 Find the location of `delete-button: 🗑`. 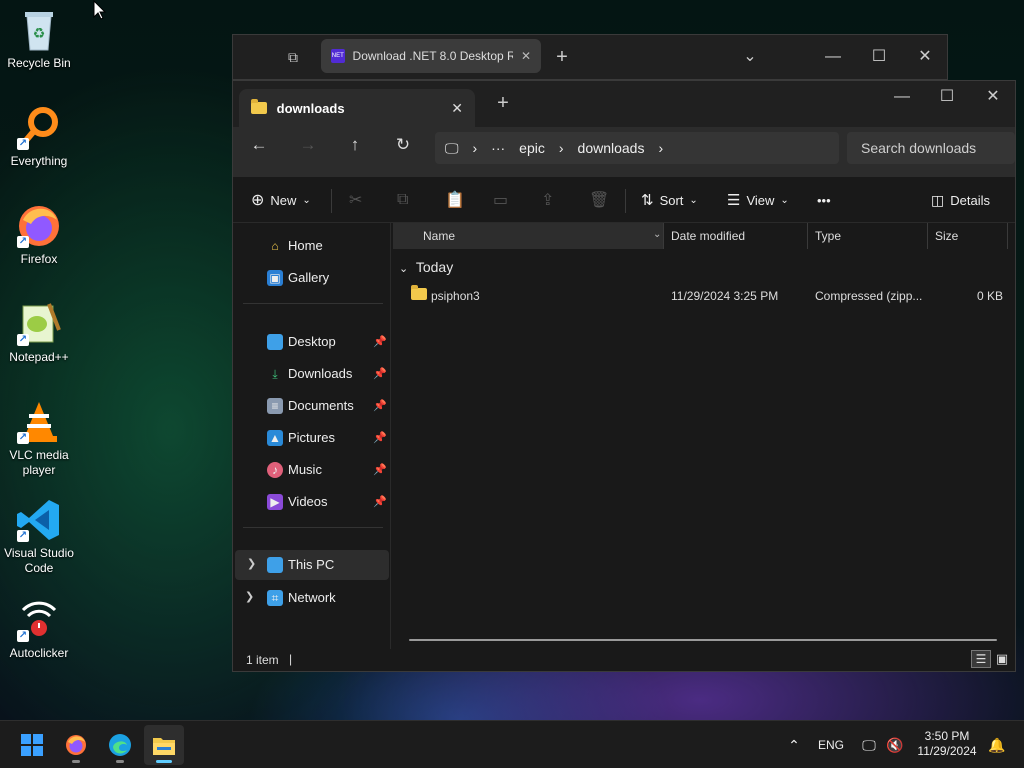

delete-button: 🗑 is located at coordinates (599, 200).